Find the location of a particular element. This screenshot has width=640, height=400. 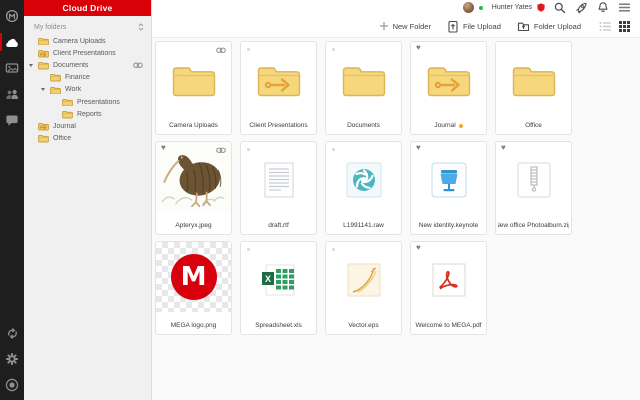

tile-draft-rtf: draft.rtf is located at coordinates (278, 188).